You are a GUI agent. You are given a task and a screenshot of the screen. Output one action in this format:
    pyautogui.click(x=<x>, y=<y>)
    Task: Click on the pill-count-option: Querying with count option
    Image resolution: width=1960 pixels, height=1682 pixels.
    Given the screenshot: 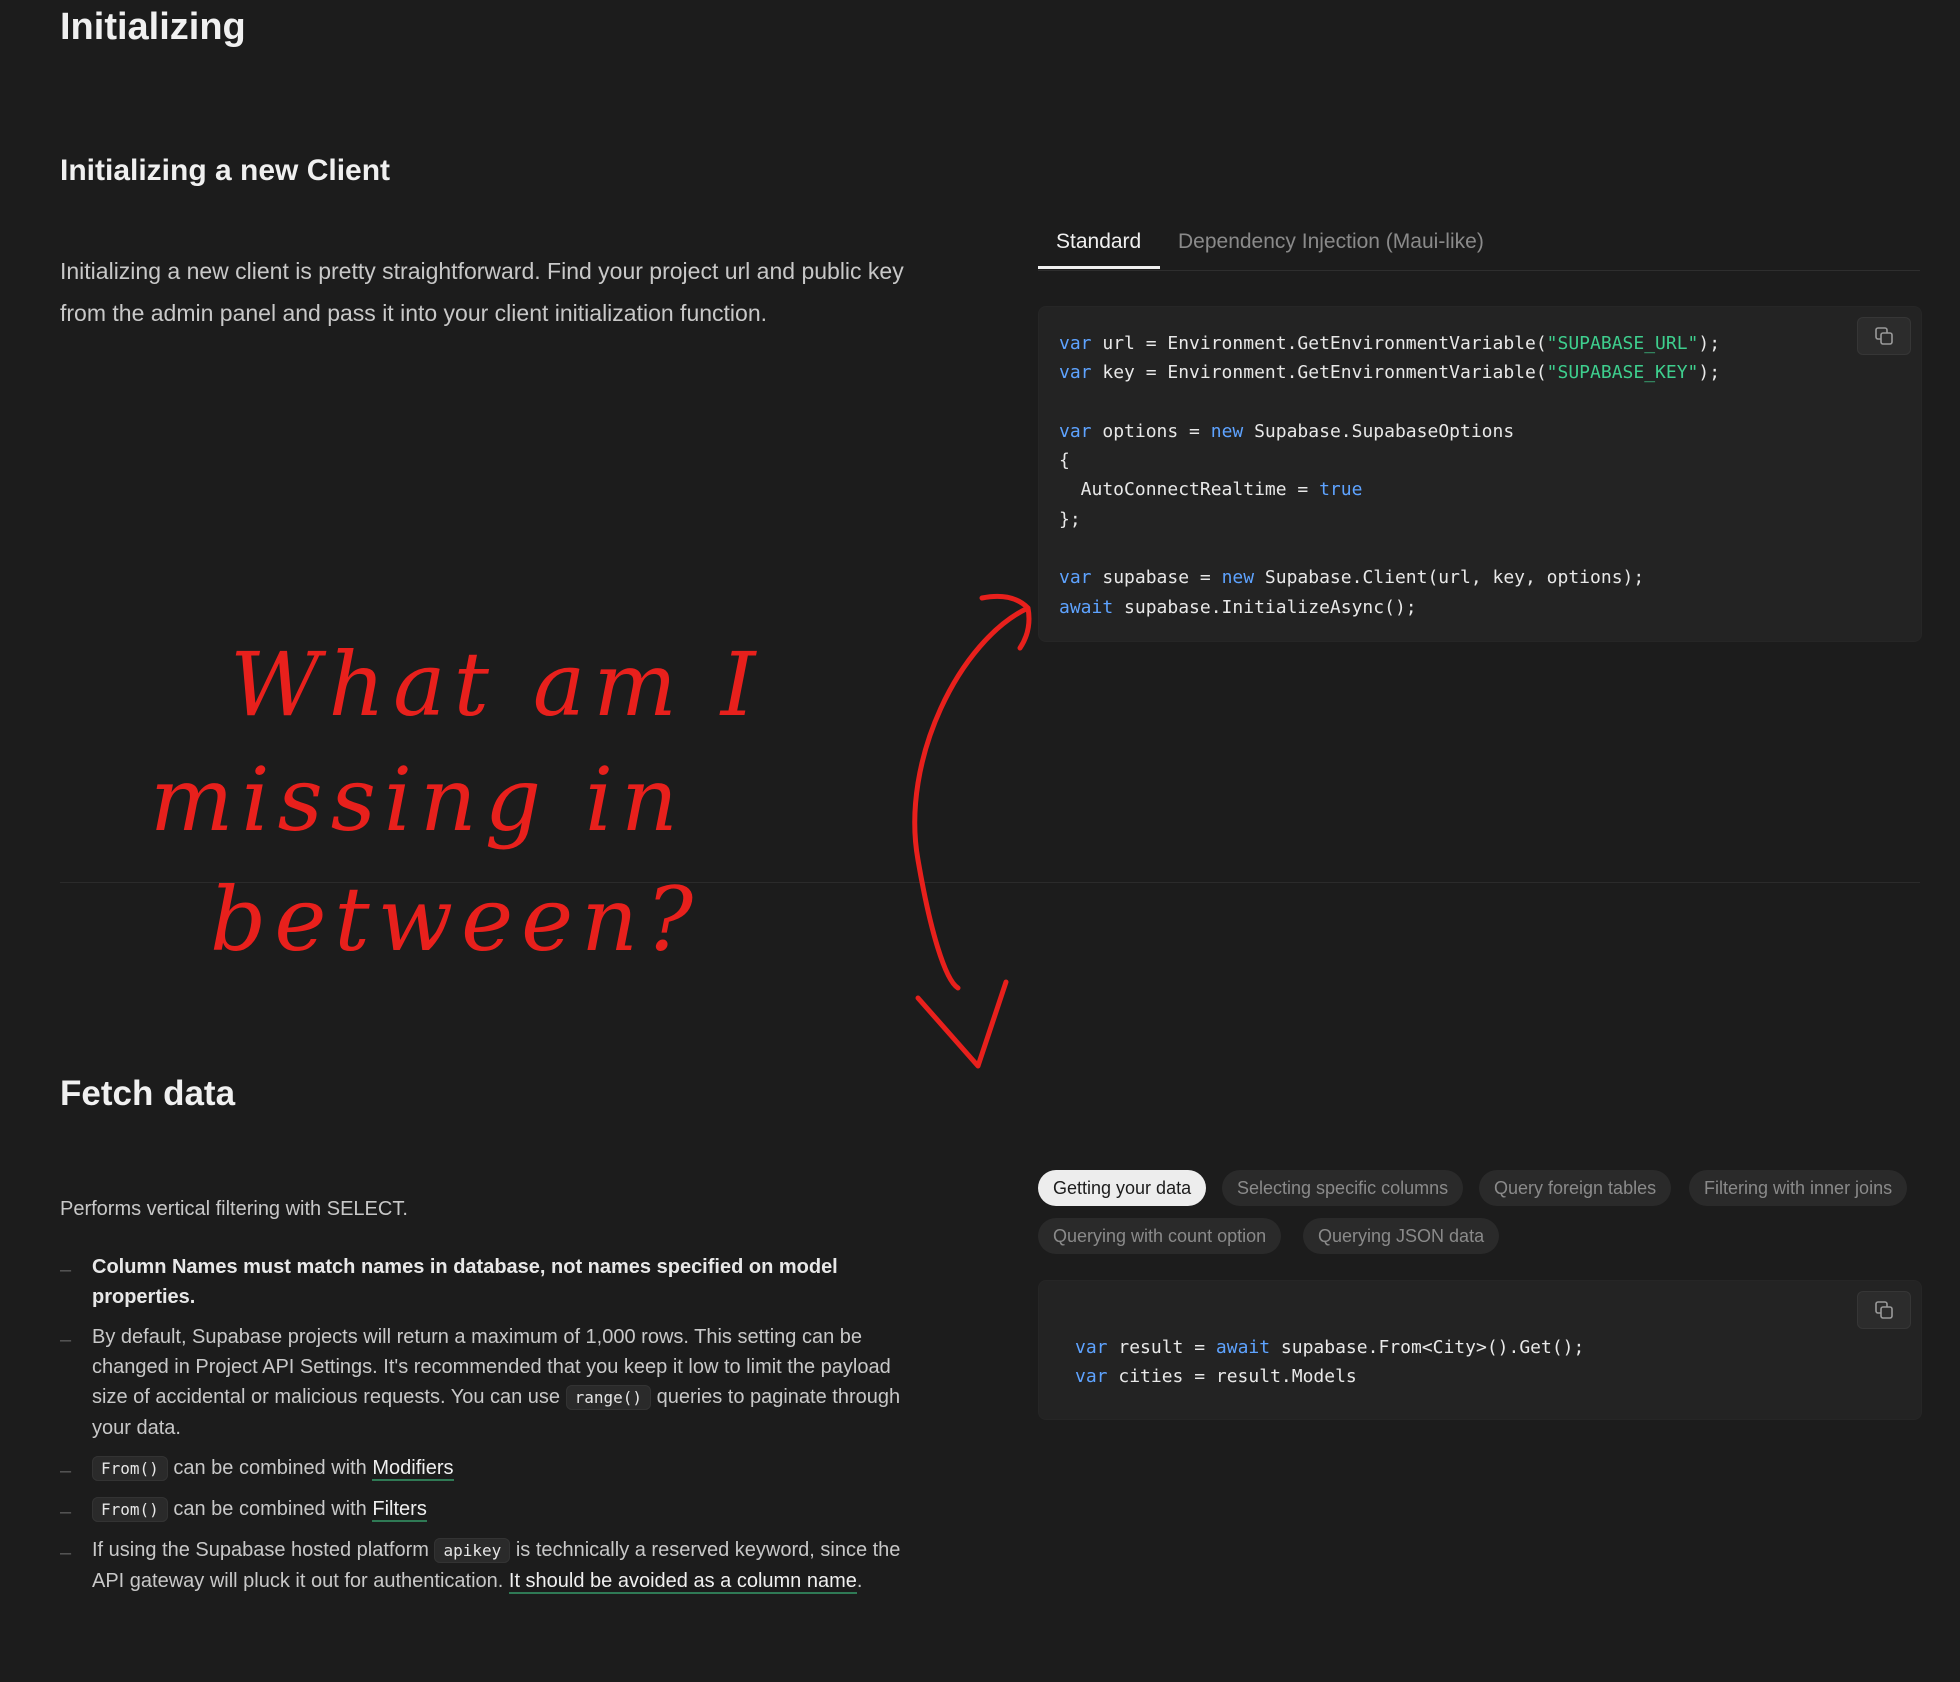 What is the action you would take?
    pyautogui.click(x=1160, y=1236)
    